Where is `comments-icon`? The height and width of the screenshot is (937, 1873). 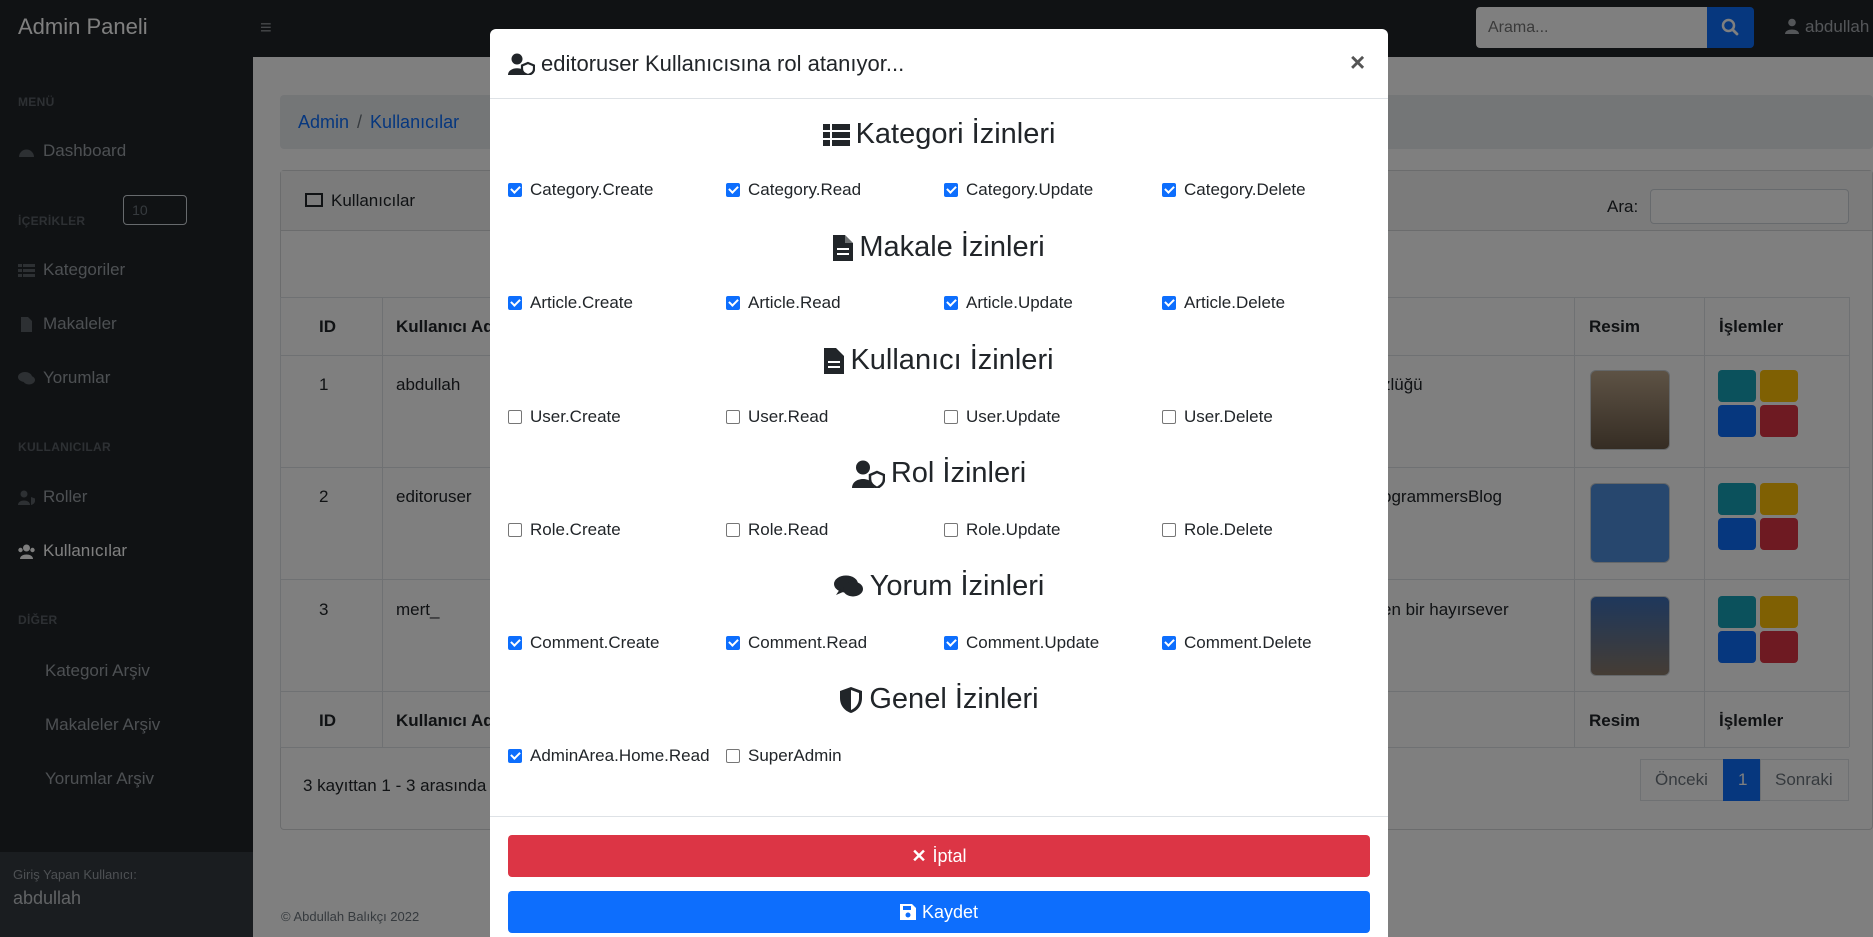
comments-icon is located at coordinates (848, 585).